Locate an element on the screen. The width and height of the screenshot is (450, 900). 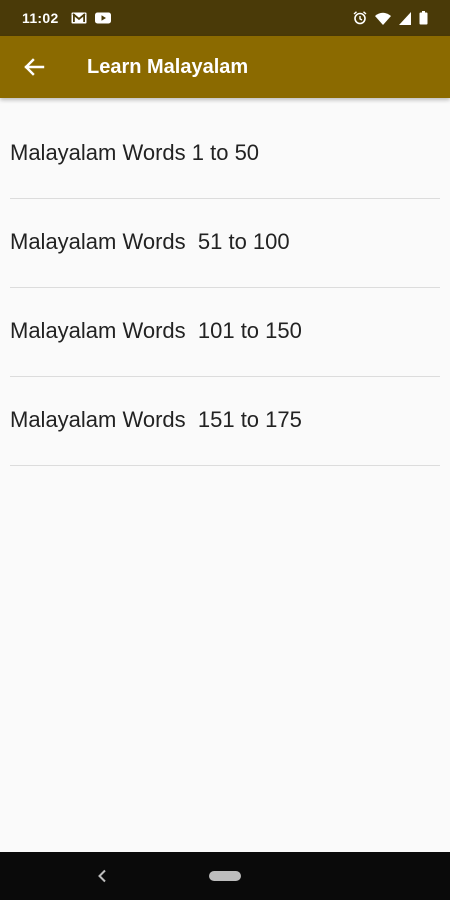
list-item-label: Malayalam Words 1 to 50 is located at coordinates (135, 152).